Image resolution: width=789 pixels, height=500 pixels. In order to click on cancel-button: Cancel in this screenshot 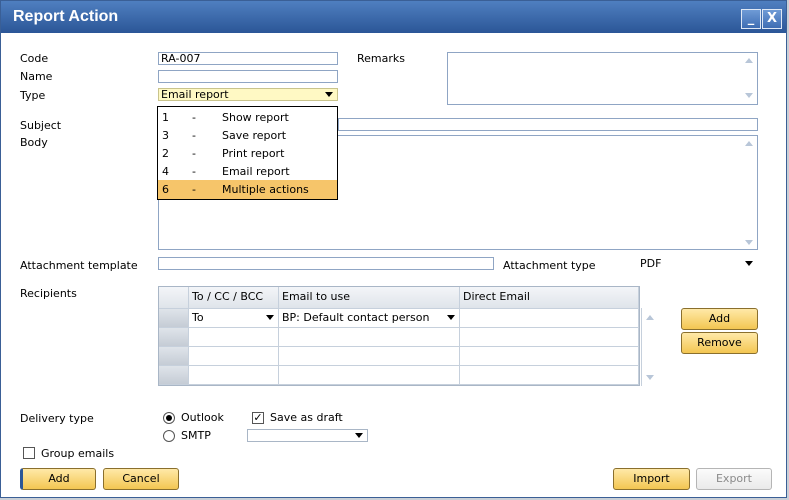, I will do `click(141, 479)`.